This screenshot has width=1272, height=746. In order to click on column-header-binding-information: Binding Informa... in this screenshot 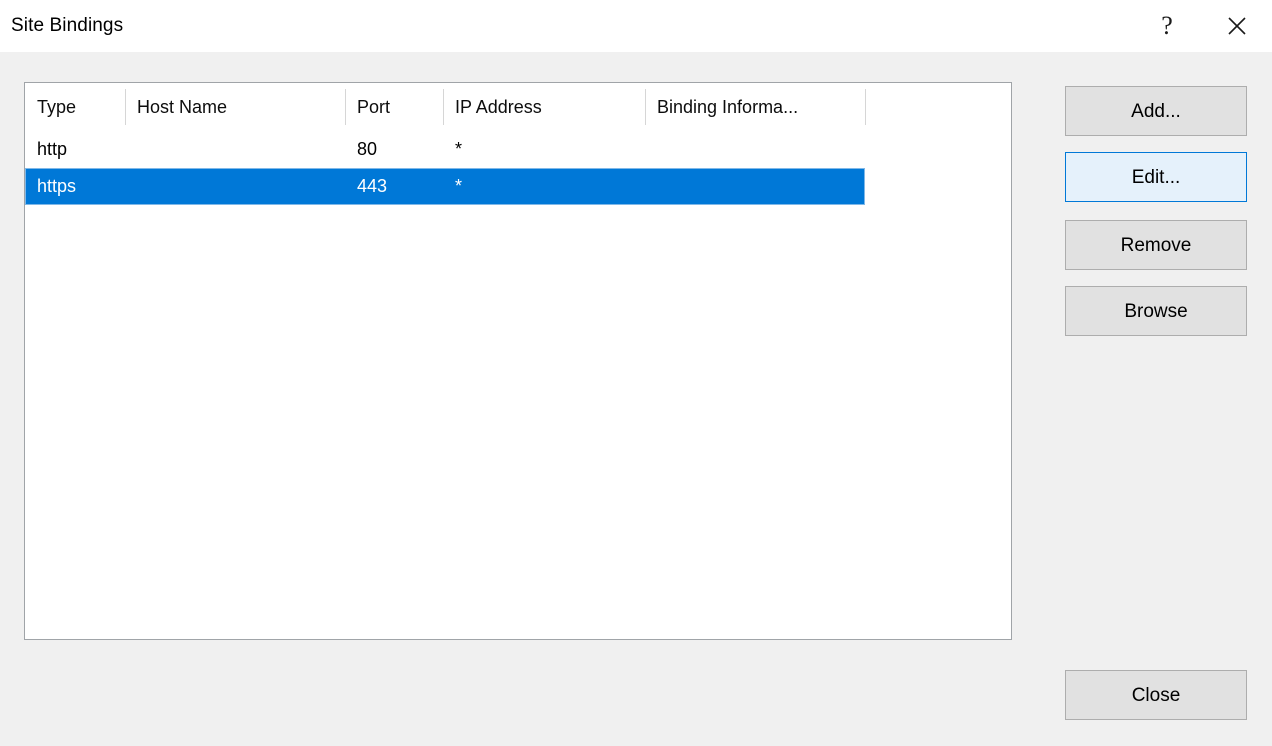, I will do `click(755, 107)`.